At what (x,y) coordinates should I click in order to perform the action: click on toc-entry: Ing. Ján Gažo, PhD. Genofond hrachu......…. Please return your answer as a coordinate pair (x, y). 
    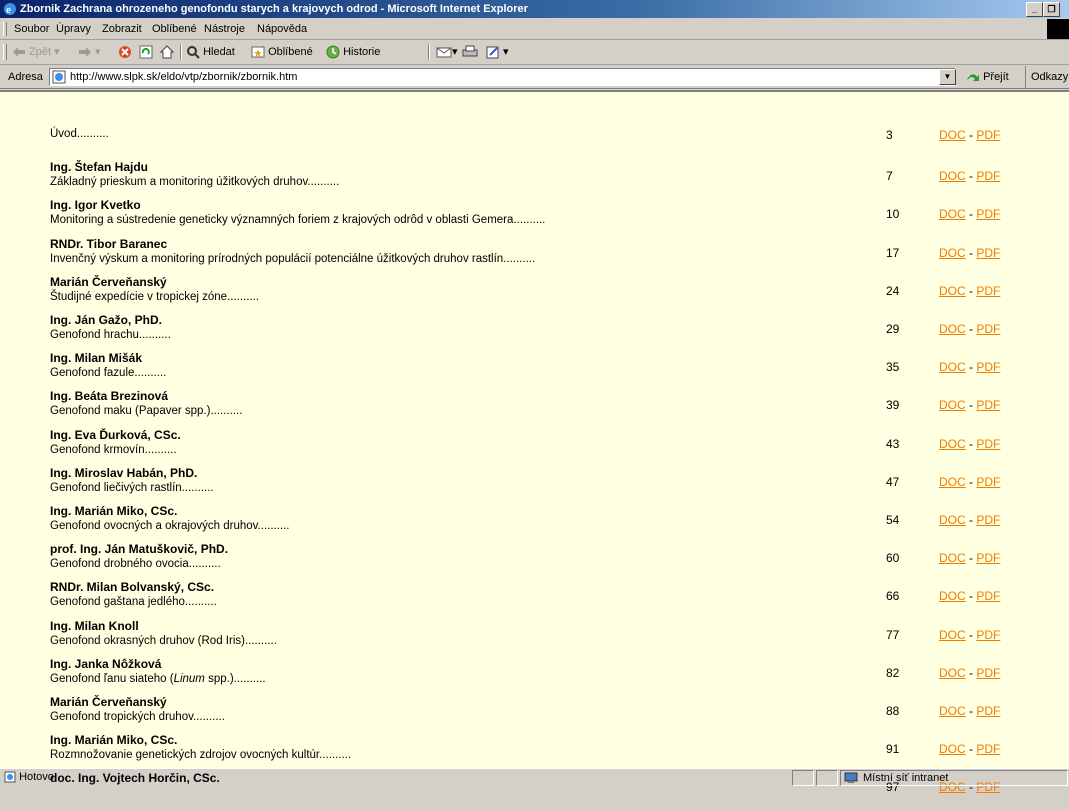
    Looking at the image, I should click on (530, 332).